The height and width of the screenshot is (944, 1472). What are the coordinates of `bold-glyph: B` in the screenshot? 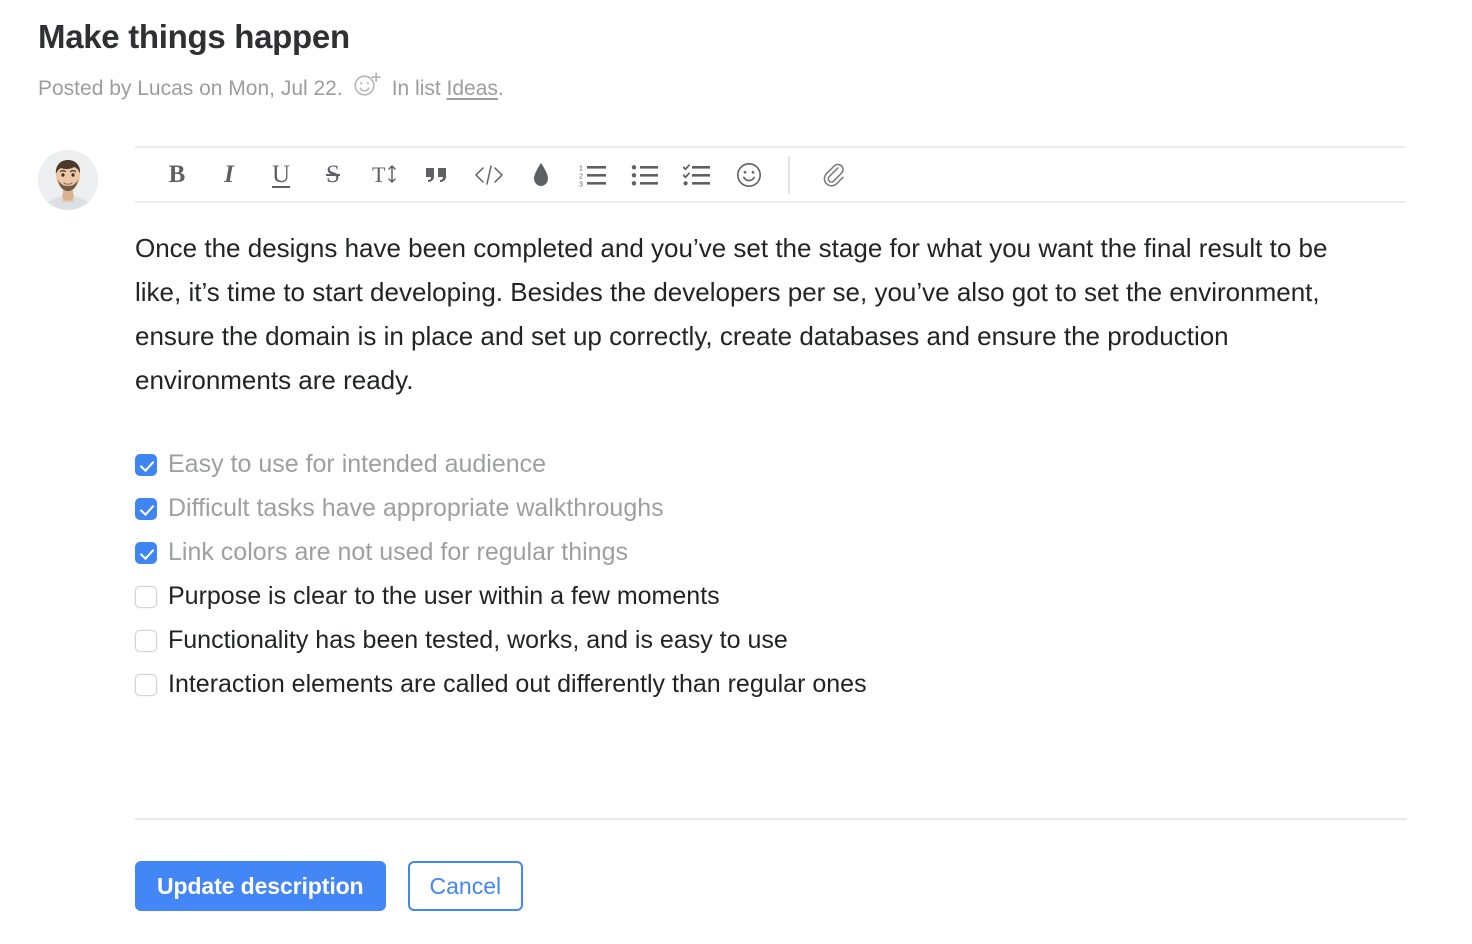 It's located at (177, 174).